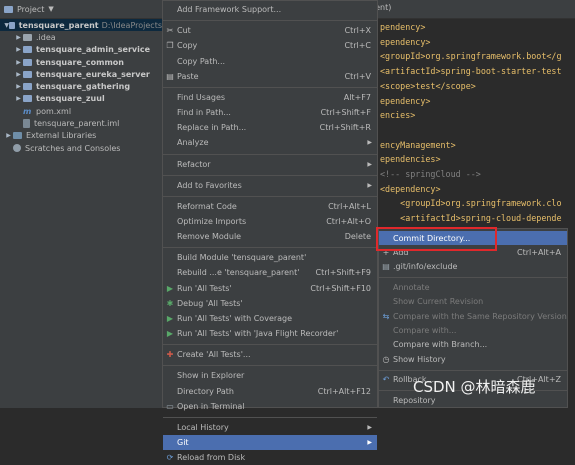 The width and height of the screenshot is (575, 465). Describe the element at coordinates (270, 112) in the screenshot. I see `menu-item-find-in-path: Find in Path... Ctrl+Shift+F` at that location.